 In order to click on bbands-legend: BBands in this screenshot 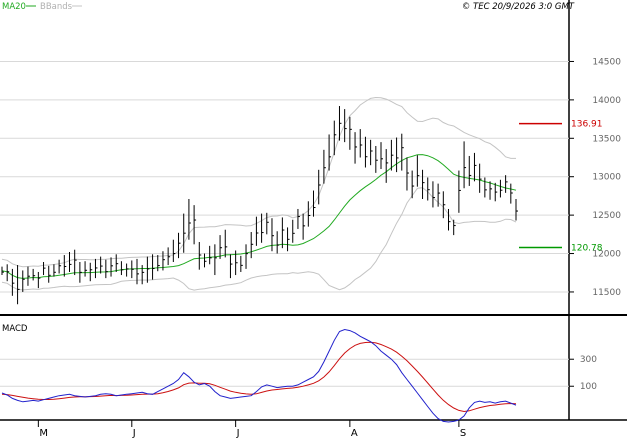, I will do `click(56, 7)`.